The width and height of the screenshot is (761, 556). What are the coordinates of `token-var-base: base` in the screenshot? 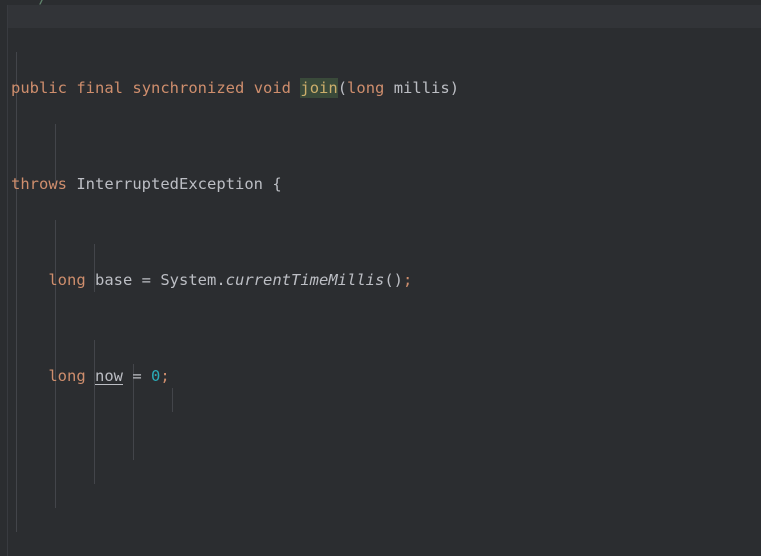 It's located at (114, 280).